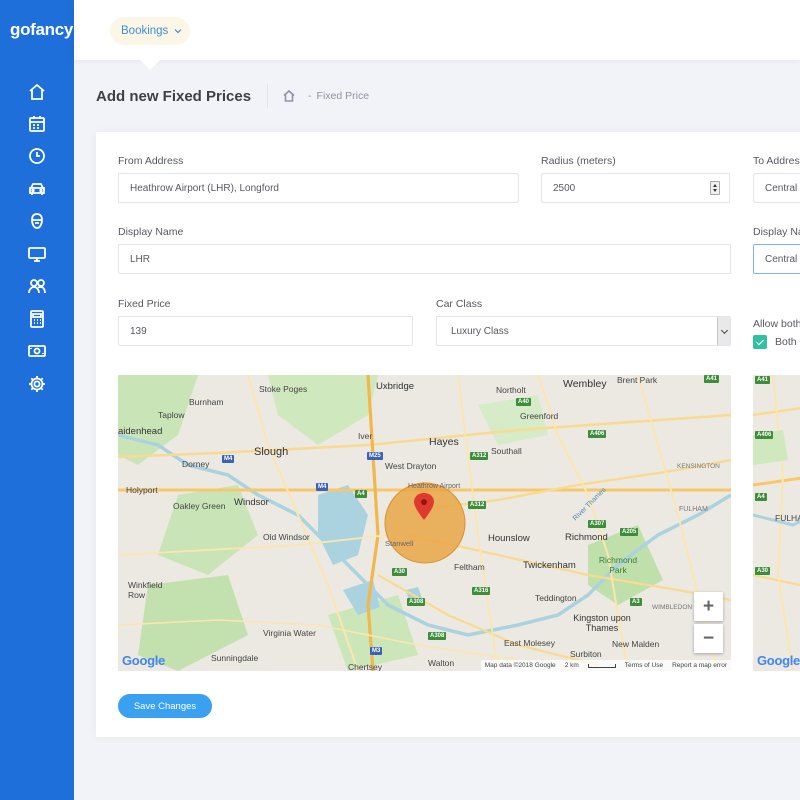 Image resolution: width=800 pixels, height=800 pixels. I want to click on allow-both-checkbox, so click(760, 342).